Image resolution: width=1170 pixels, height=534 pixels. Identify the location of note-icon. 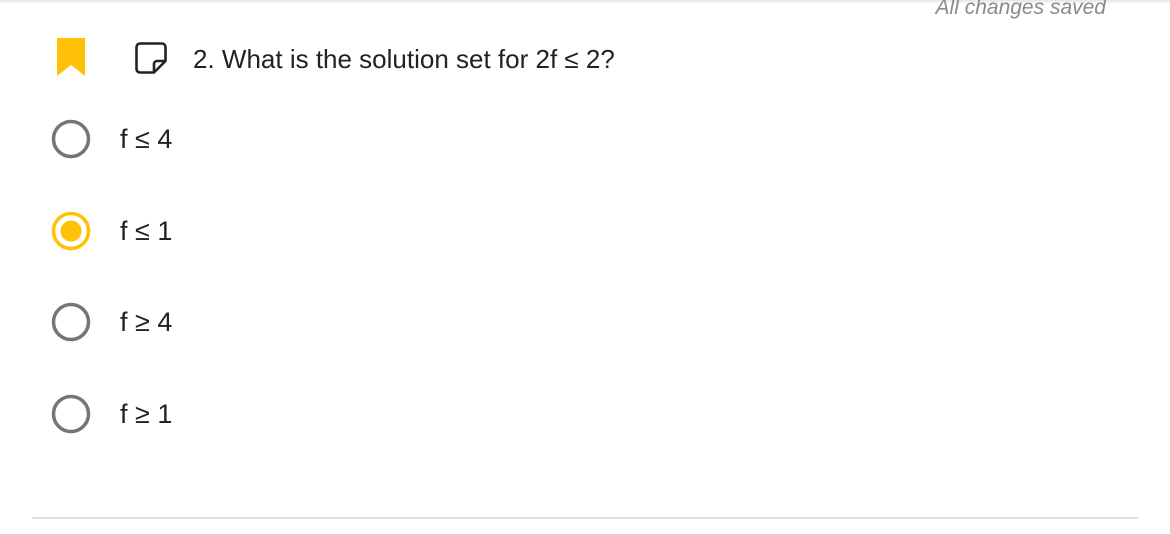
(151, 58).